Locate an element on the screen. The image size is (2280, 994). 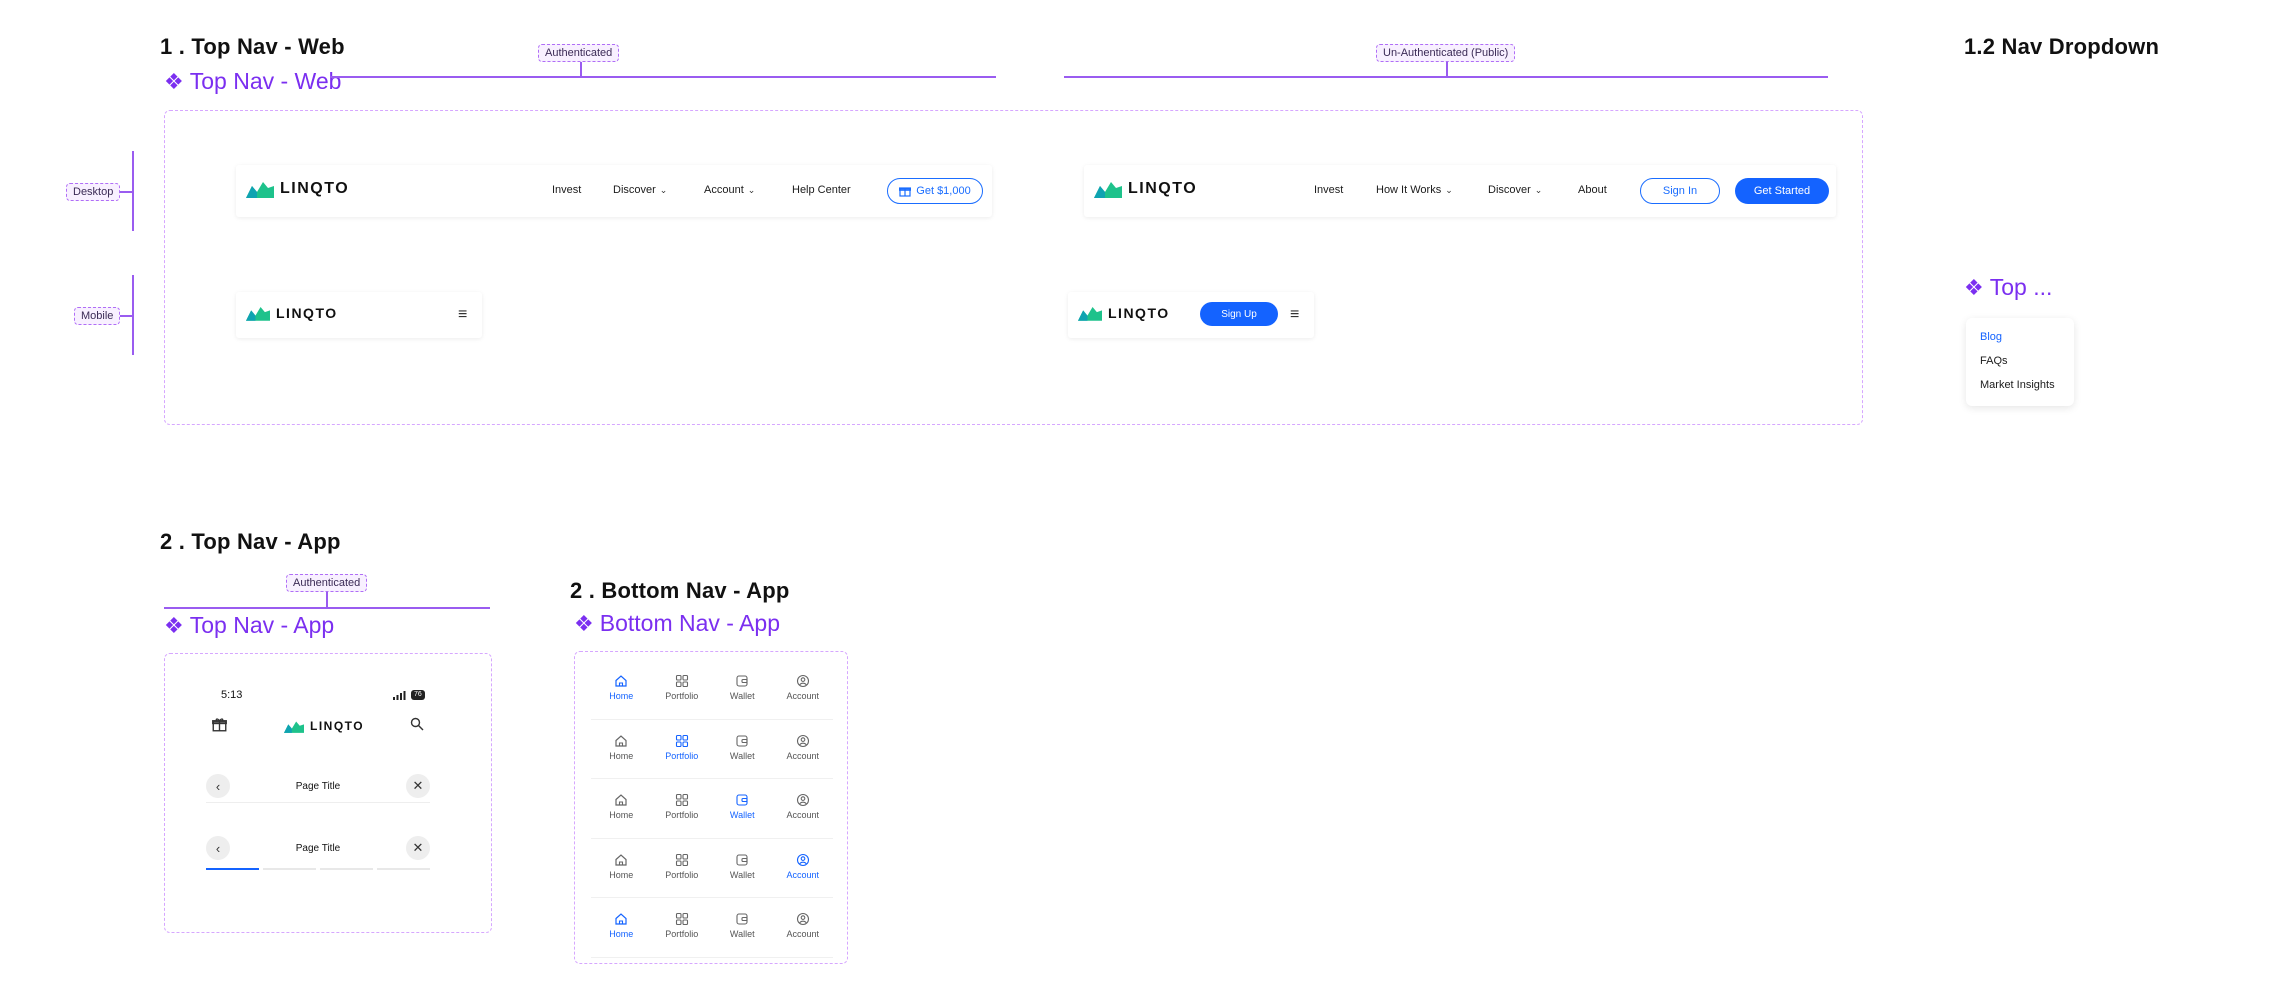
dropdown-item-faqs: FAQs is located at coordinates (1994, 361).